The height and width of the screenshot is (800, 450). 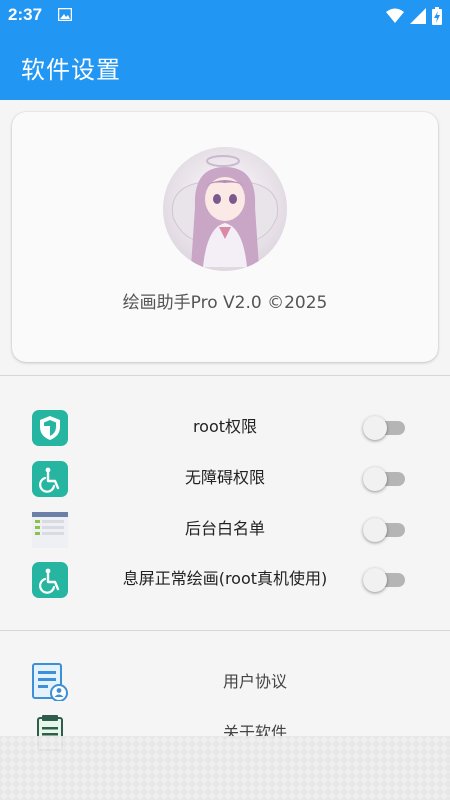 I want to click on background-whitelist-toggle, so click(x=384, y=530).